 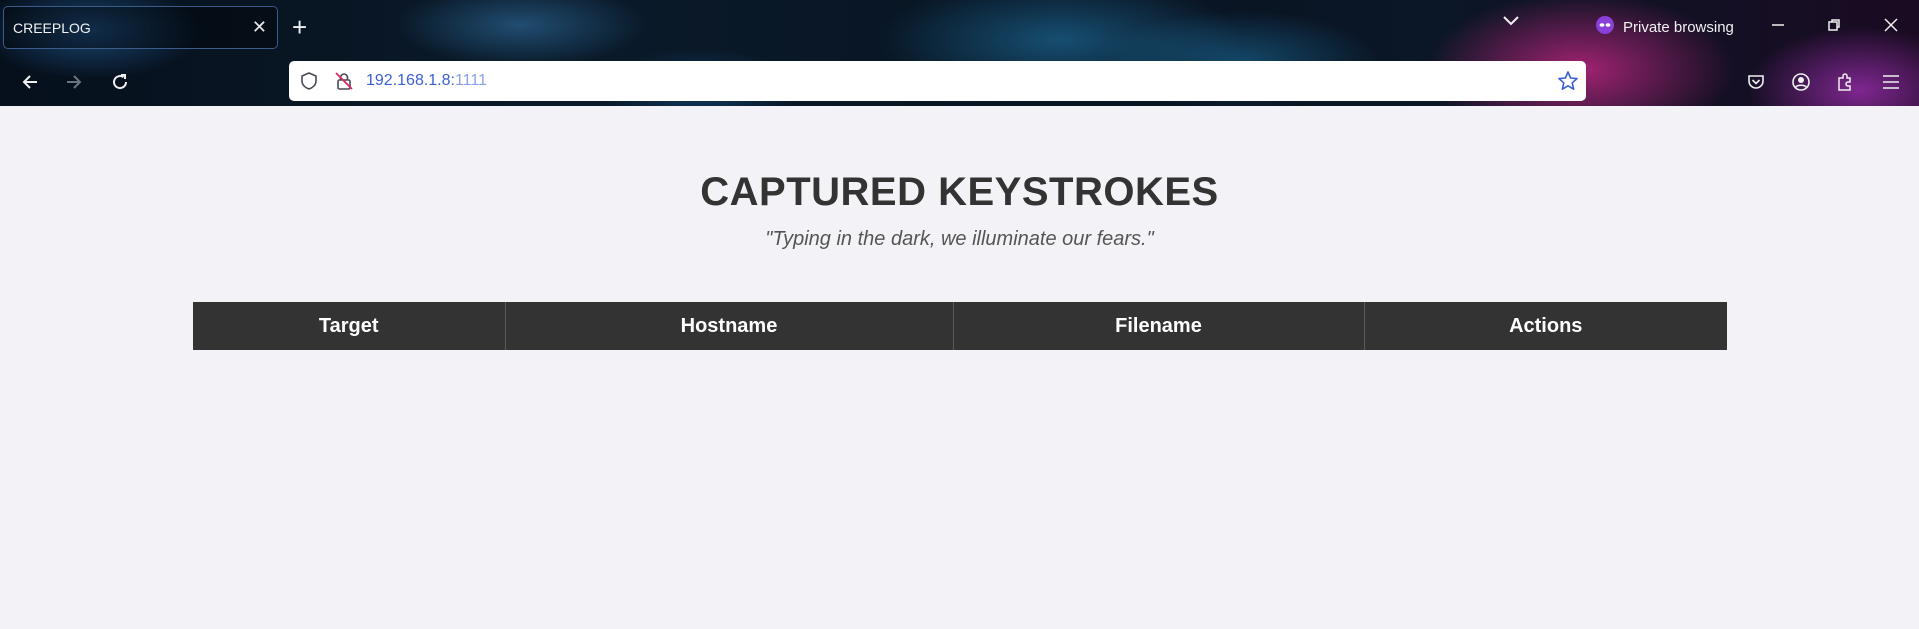 What do you see at coordinates (1158, 326) in the screenshot?
I see `column-header-filename: Filename` at bounding box center [1158, 326].